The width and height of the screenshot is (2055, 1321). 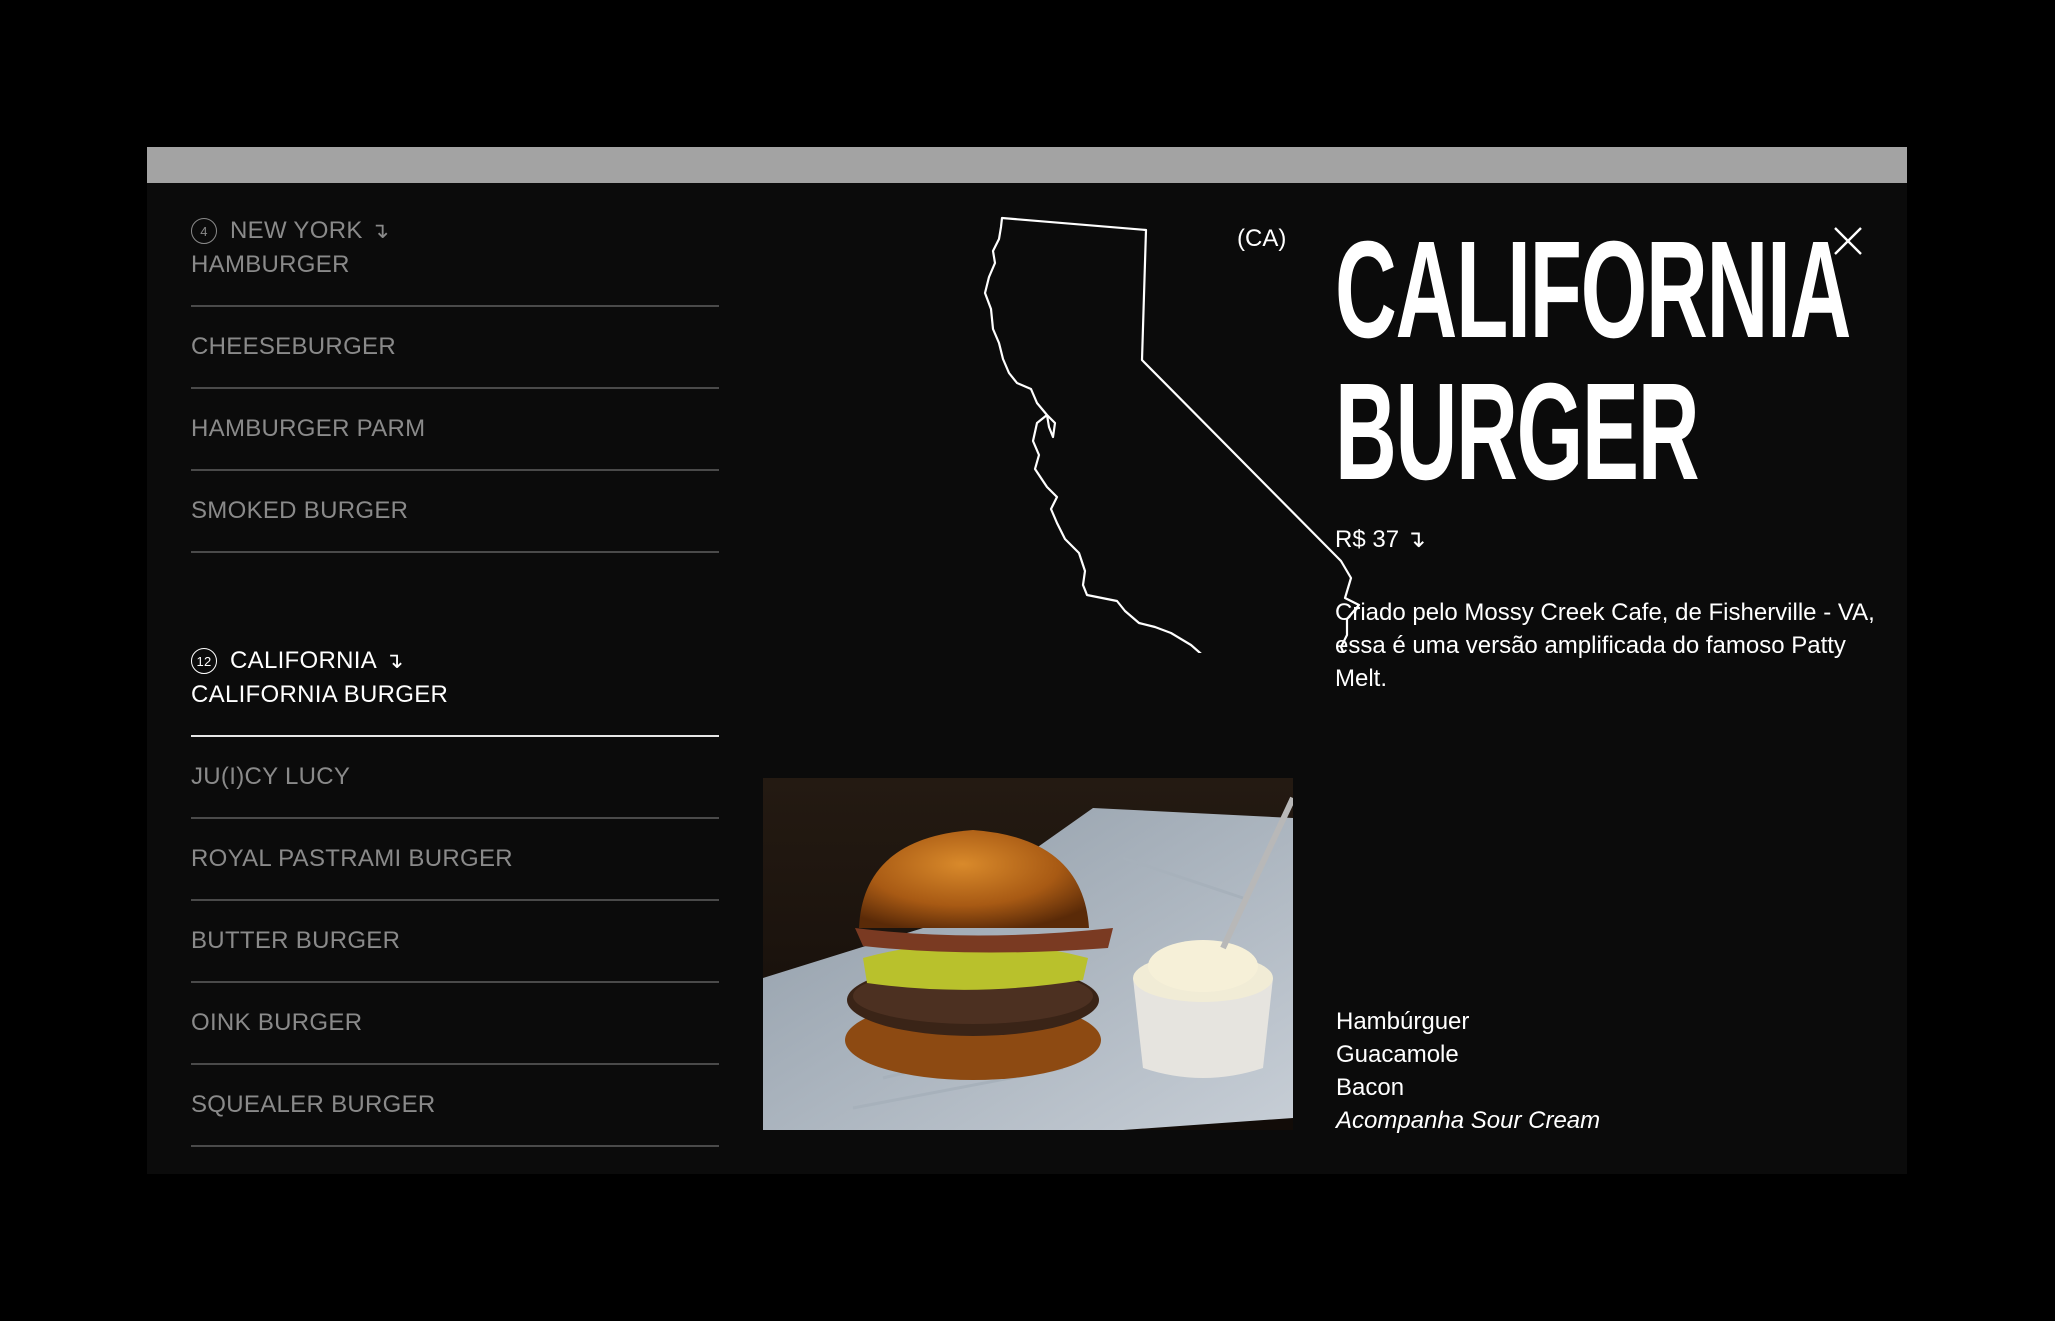 What do you see at coordinates (455, 348) in the screenshot?
I see `menu-item-cheeseburger: CHEESEBURGER` at bounding box center [455, 348].